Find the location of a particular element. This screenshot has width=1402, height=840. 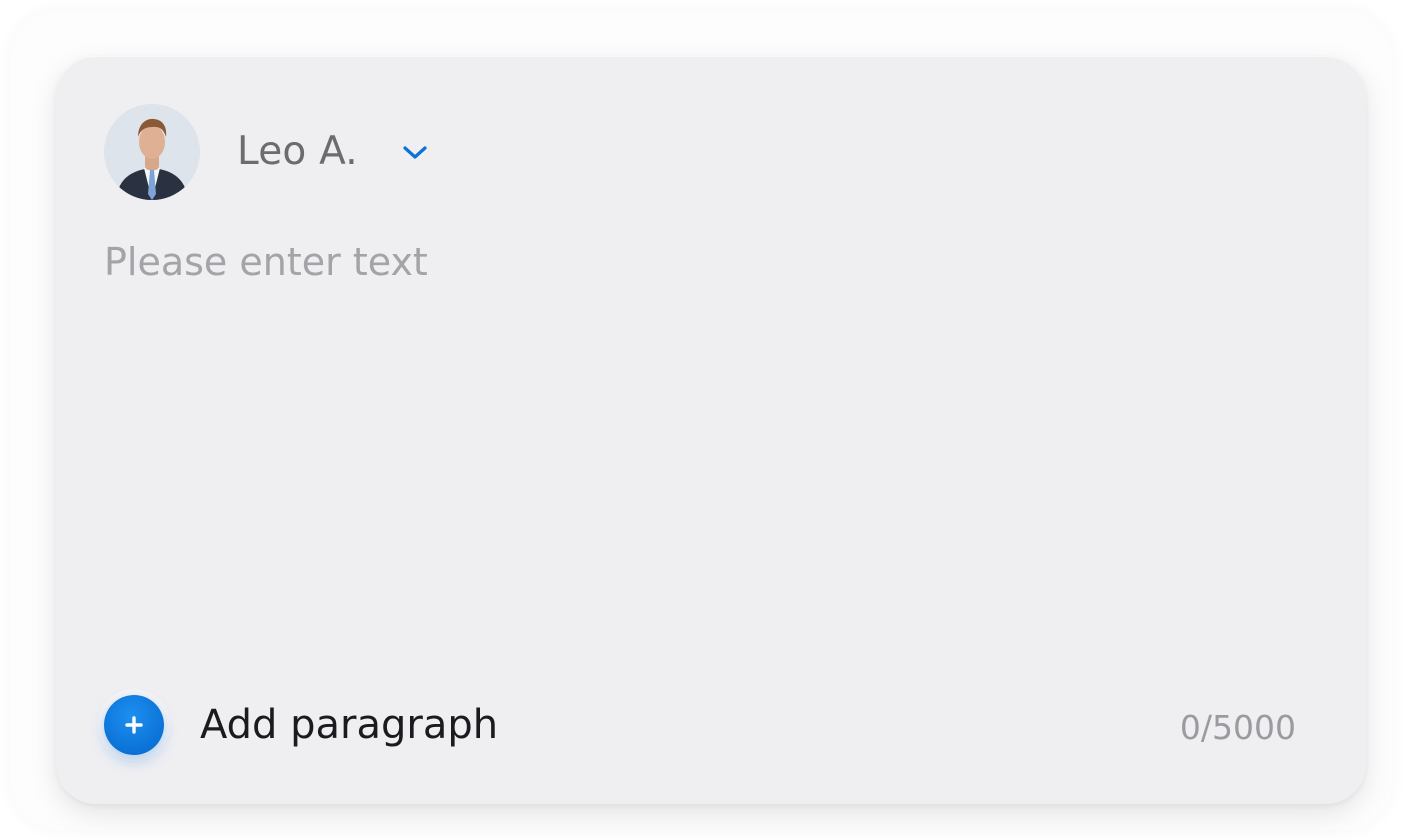

avatar is located at coordinates (152, 152).